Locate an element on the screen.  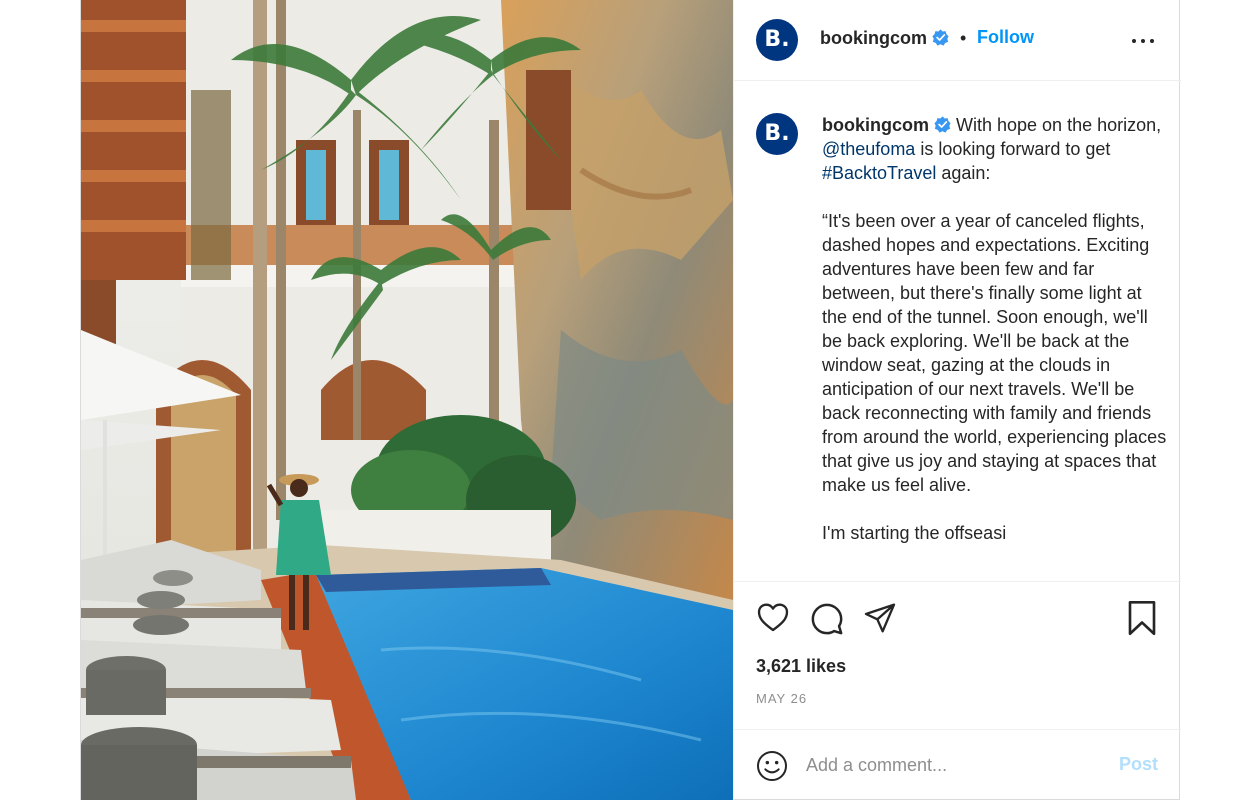
caption-intro-before: With hope on the horizon, is located at coordinates (1056, 125).